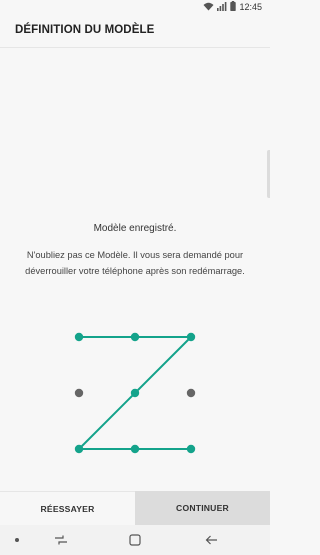 The image size is (320, 555). Describe the element at coordinates (67, 508) in the screenshot. I see `retry-button: RÉESSAYER` at that location.